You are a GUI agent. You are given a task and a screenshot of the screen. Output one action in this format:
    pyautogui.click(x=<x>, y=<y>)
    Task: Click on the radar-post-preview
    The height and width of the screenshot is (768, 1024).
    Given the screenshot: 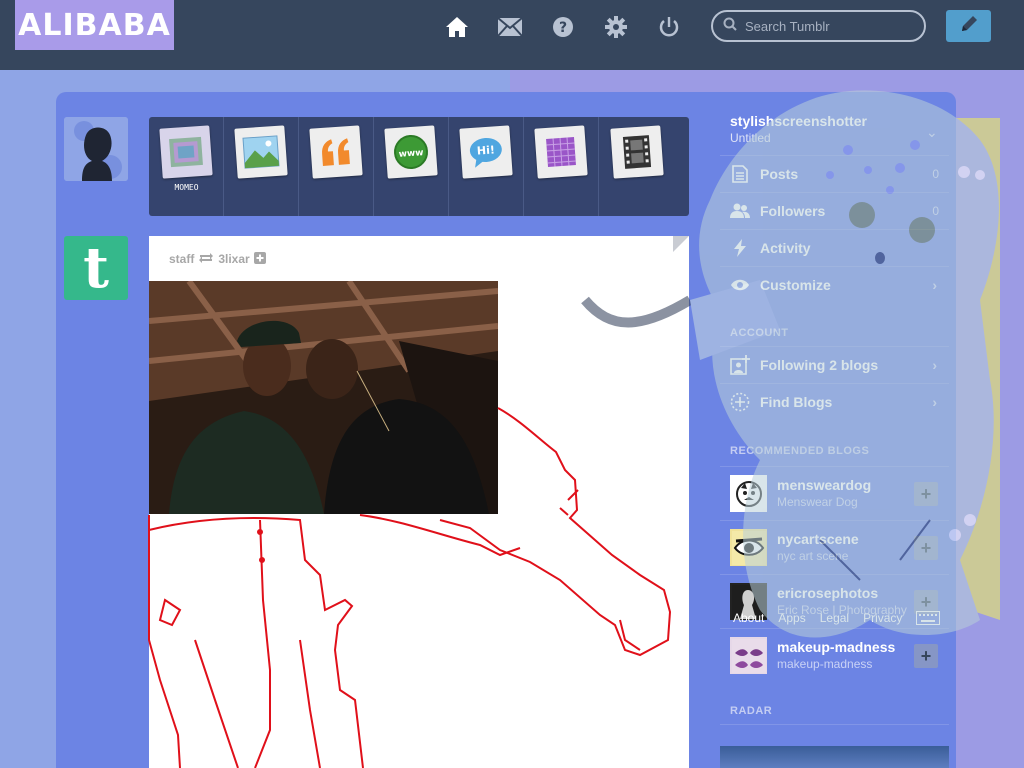 What is the action you would take?
    pyautogui.click(x=834, y=757)
    